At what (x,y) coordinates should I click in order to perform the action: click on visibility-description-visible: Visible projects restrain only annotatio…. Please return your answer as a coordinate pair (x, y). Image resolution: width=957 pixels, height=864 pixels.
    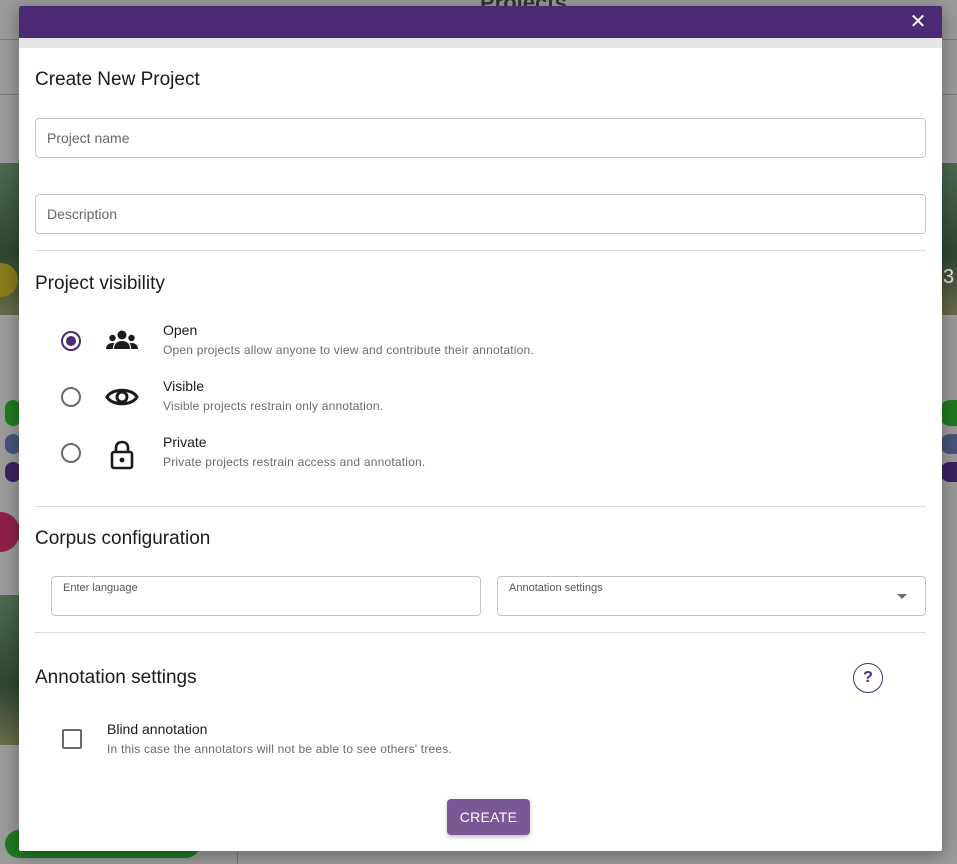
    Looking at the image, I should click on (273, 406).